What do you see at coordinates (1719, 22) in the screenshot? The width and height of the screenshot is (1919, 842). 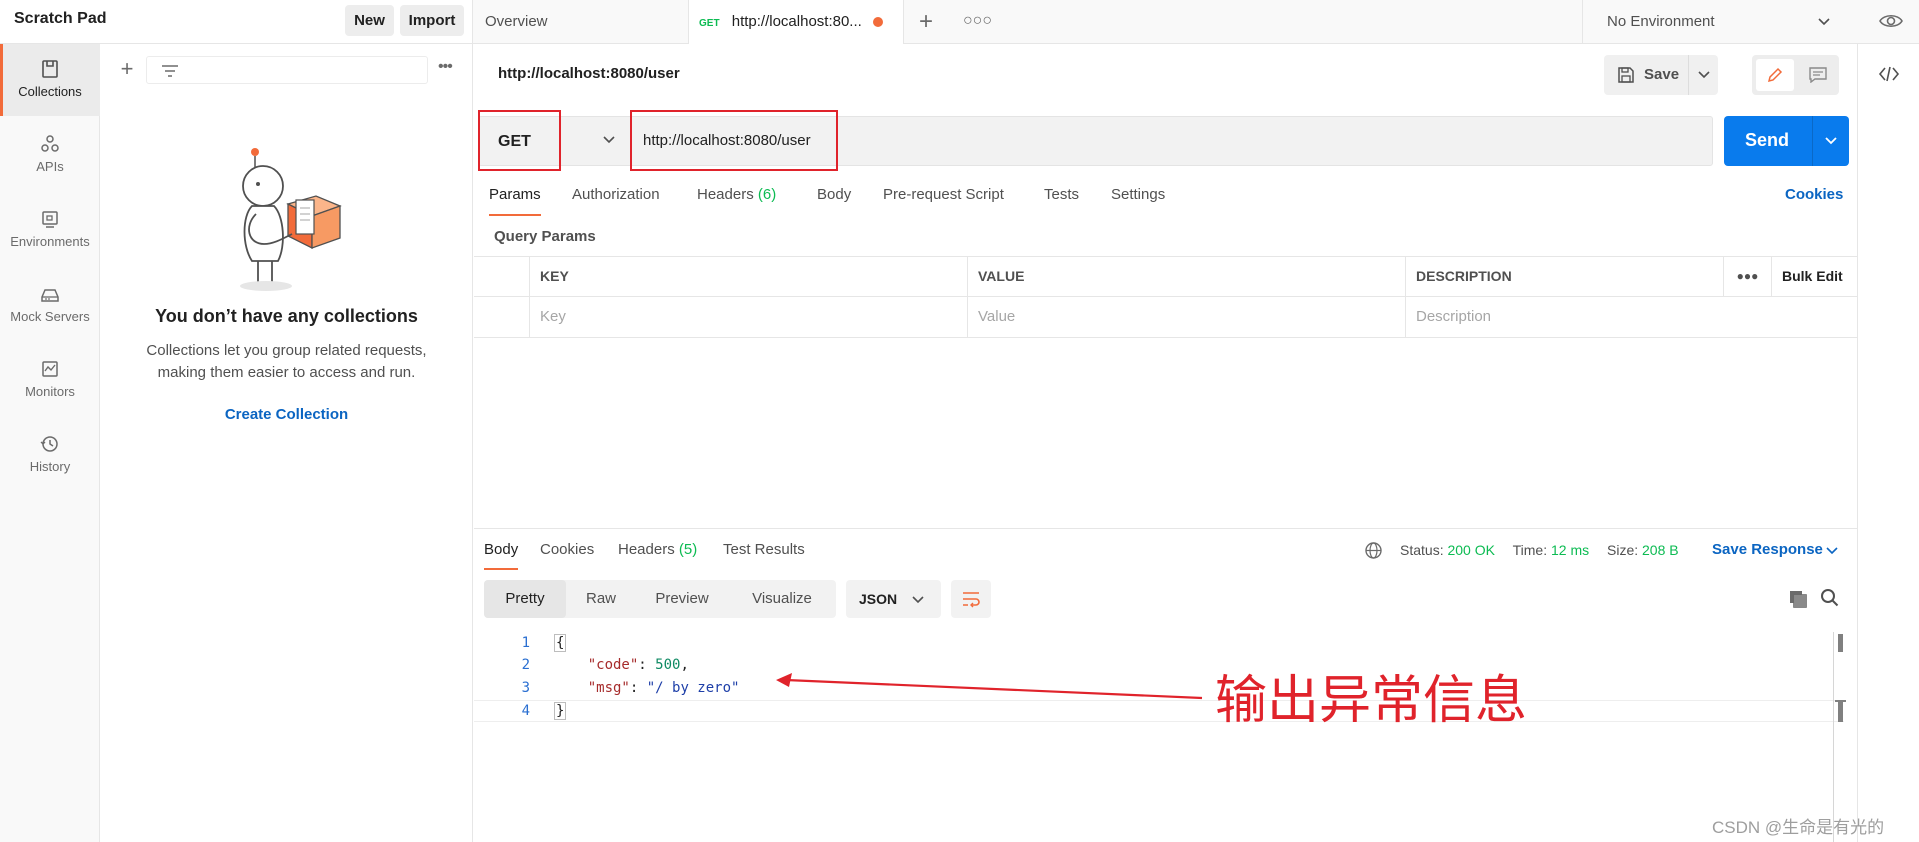 I see `environment-select: No Environment` at bounding box center [1719, 22].